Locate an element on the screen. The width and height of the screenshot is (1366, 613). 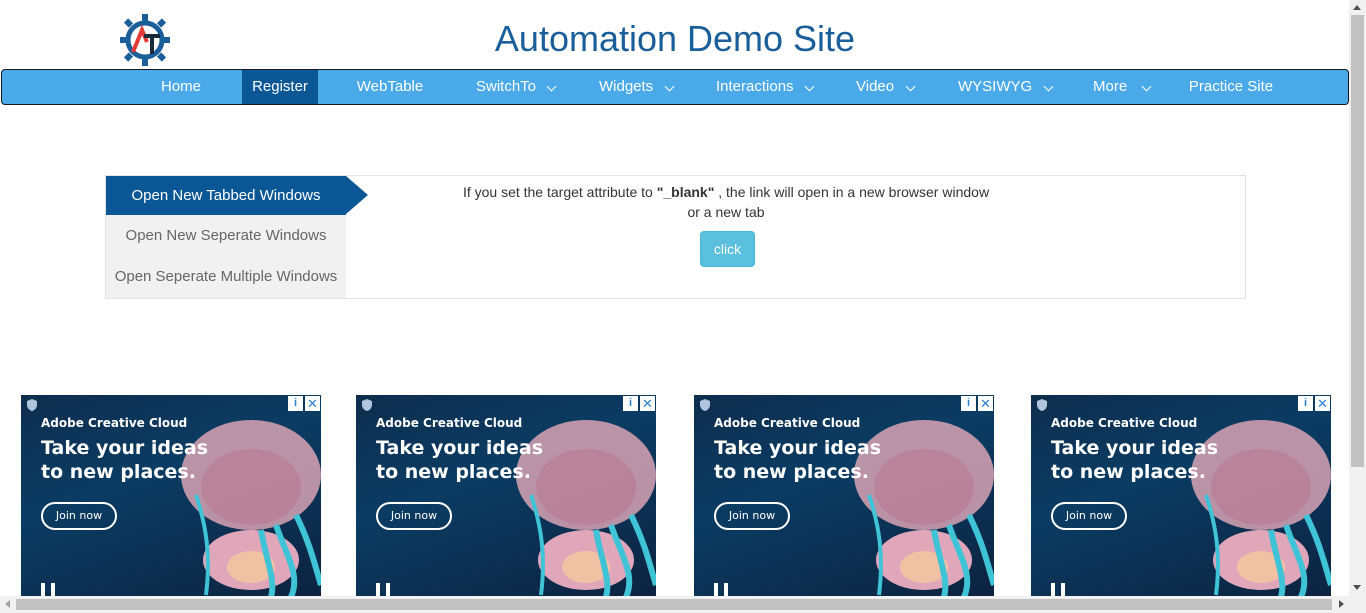
scroll-right-icon is located at coordinates (1341, 604).